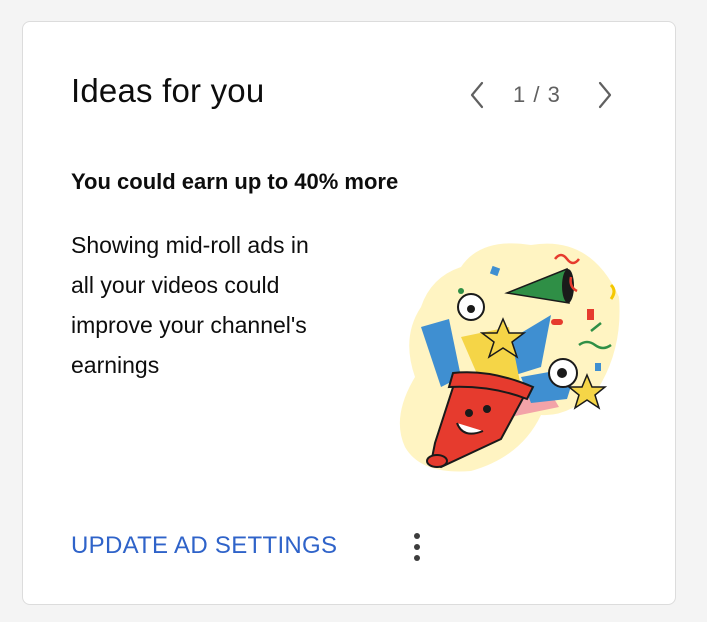 This screenshot has height=622, width=707. I want to click on chevron-left-icon, so click(477, 95).